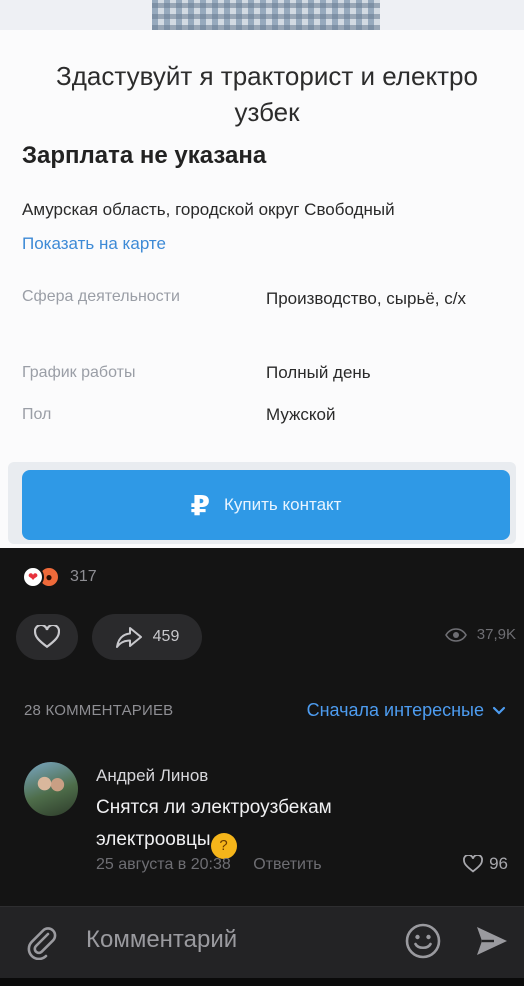 This screenshot has width=524, height=986. I want to click on comment-like-button: 96, so click(485, 864).